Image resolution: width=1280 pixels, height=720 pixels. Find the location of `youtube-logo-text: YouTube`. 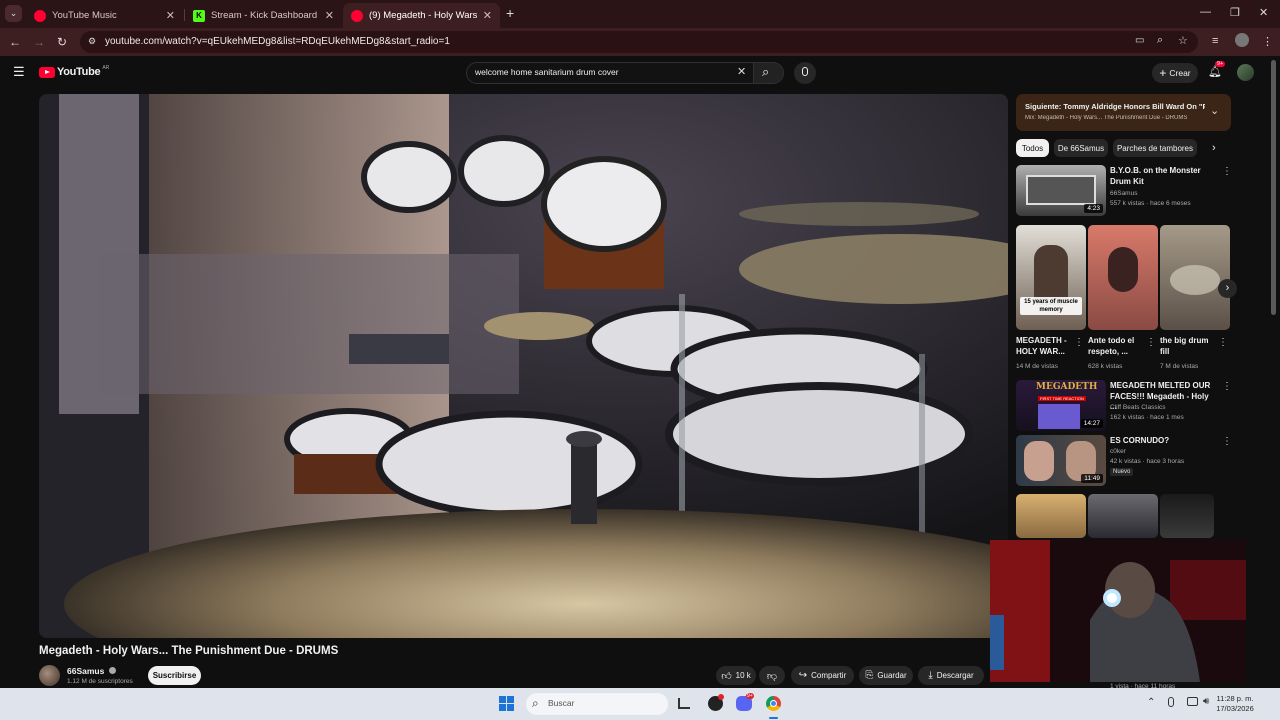

youtube-logo-text: YouTube is located at coordinates (79, 72).